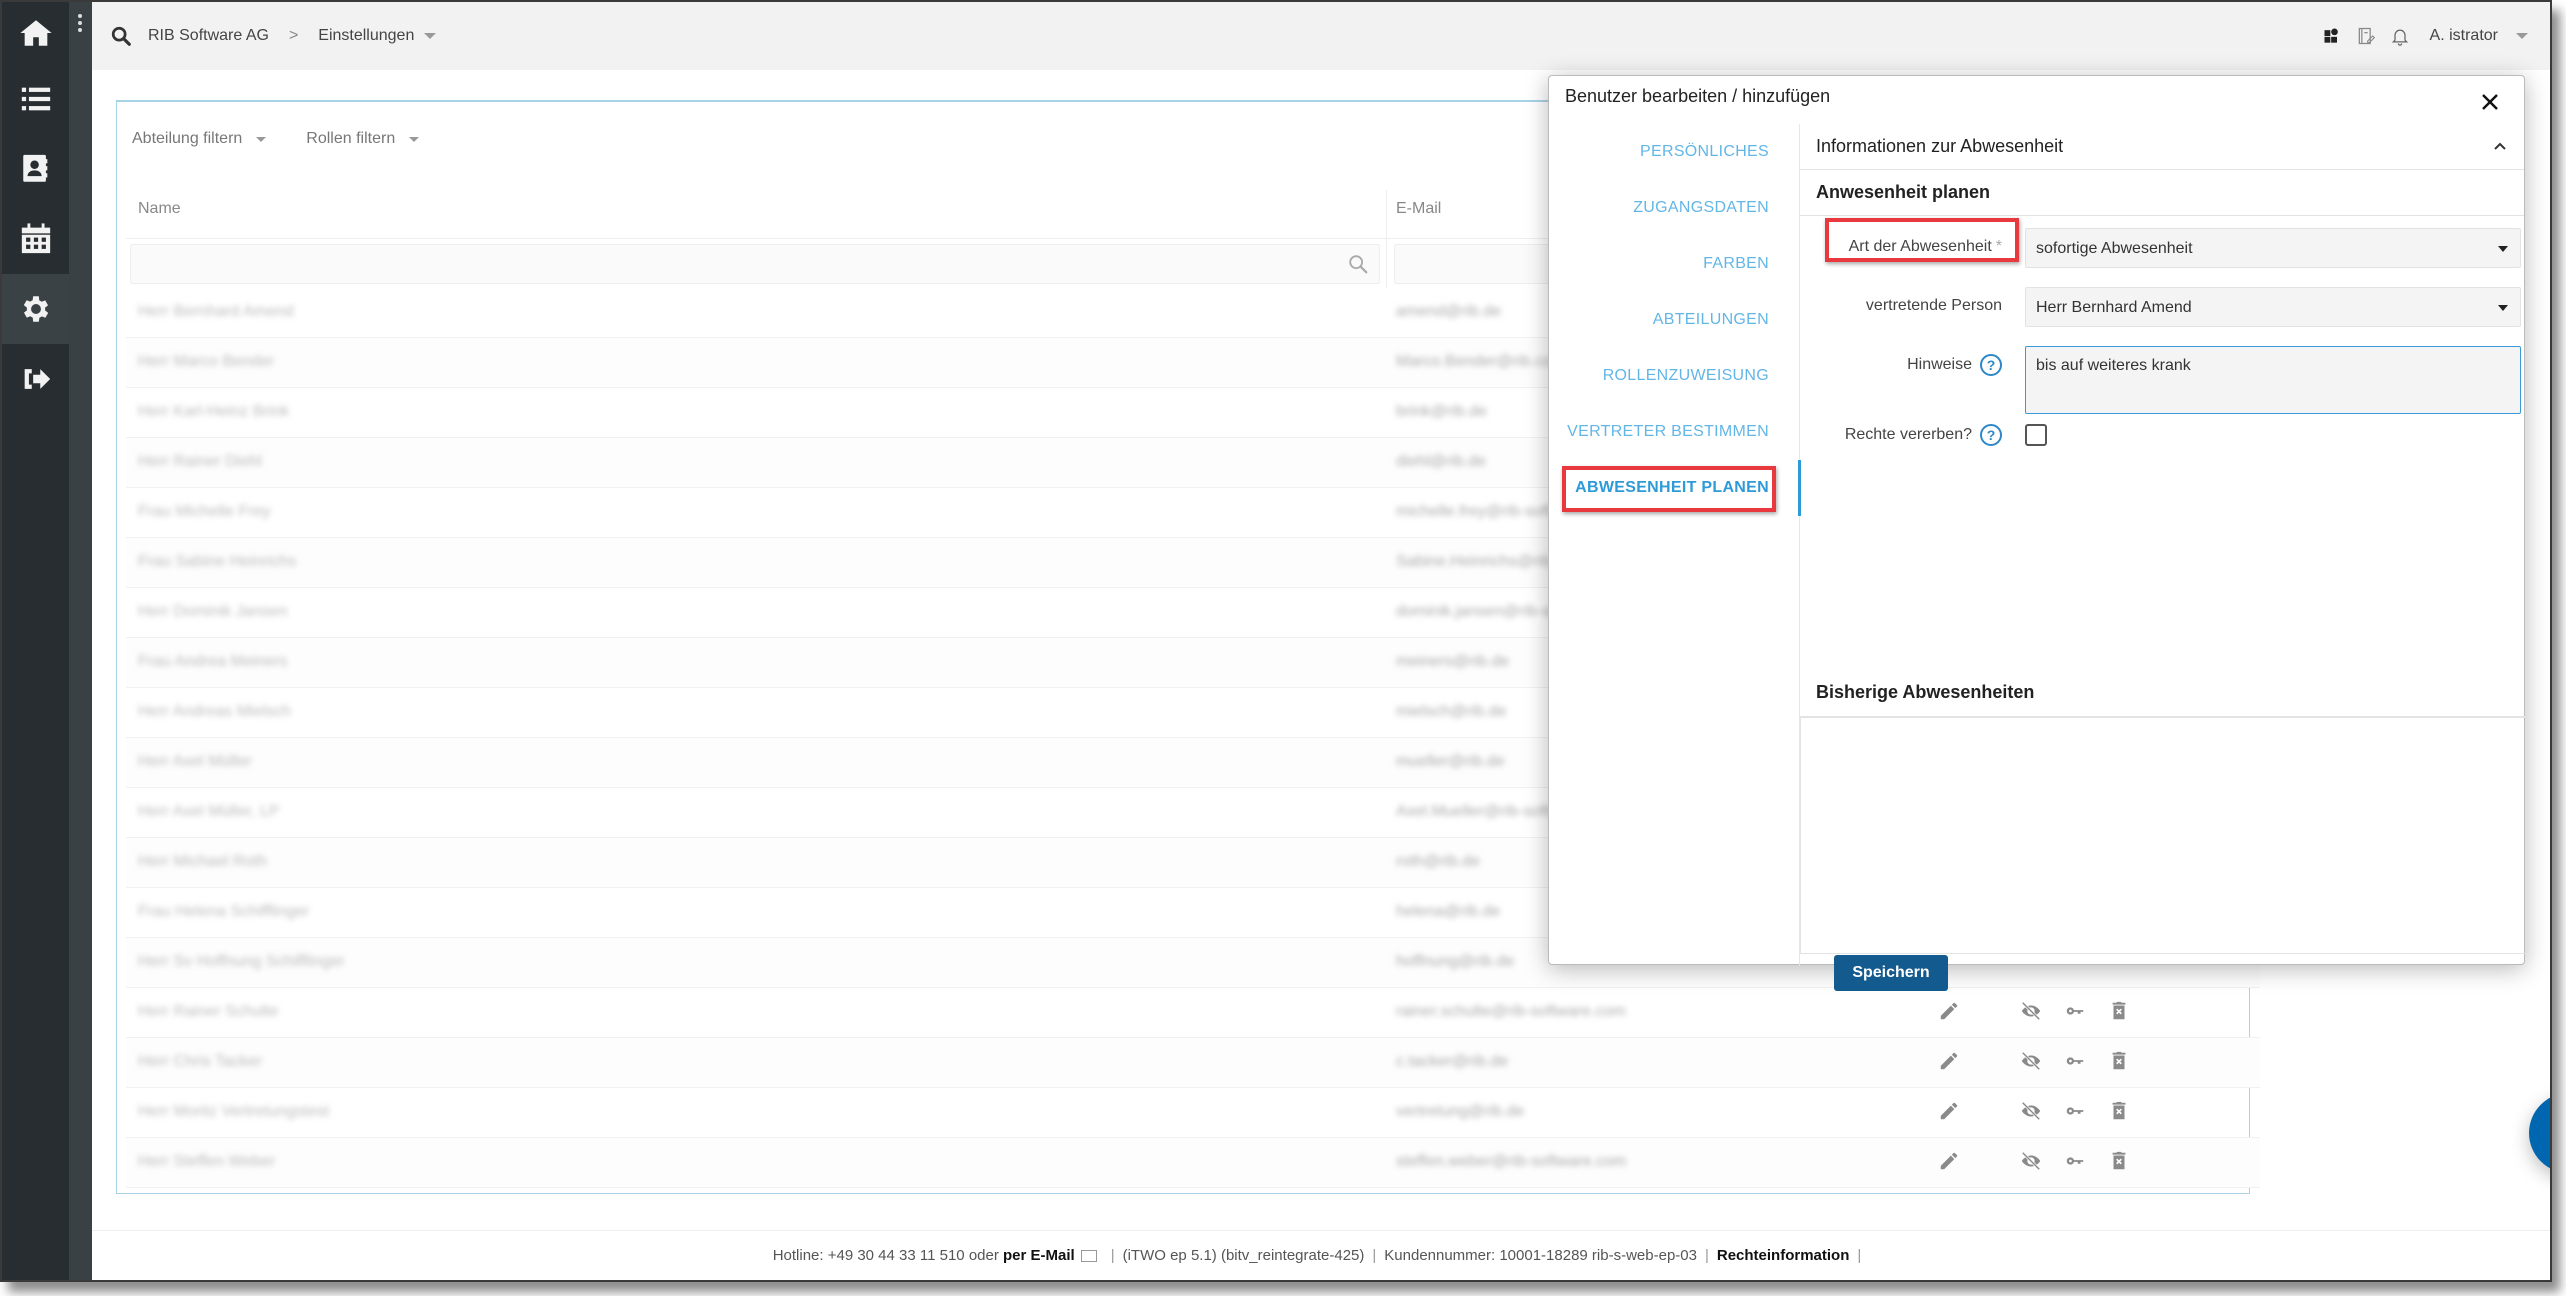 The width and height of the screenshot is (2566, 1296). What do you see at coordinates (1674, 208) in the screenshot?
I see `dialog-nav-credentials: ZUGANGSDATEN` at bounding box center [1674, 208].